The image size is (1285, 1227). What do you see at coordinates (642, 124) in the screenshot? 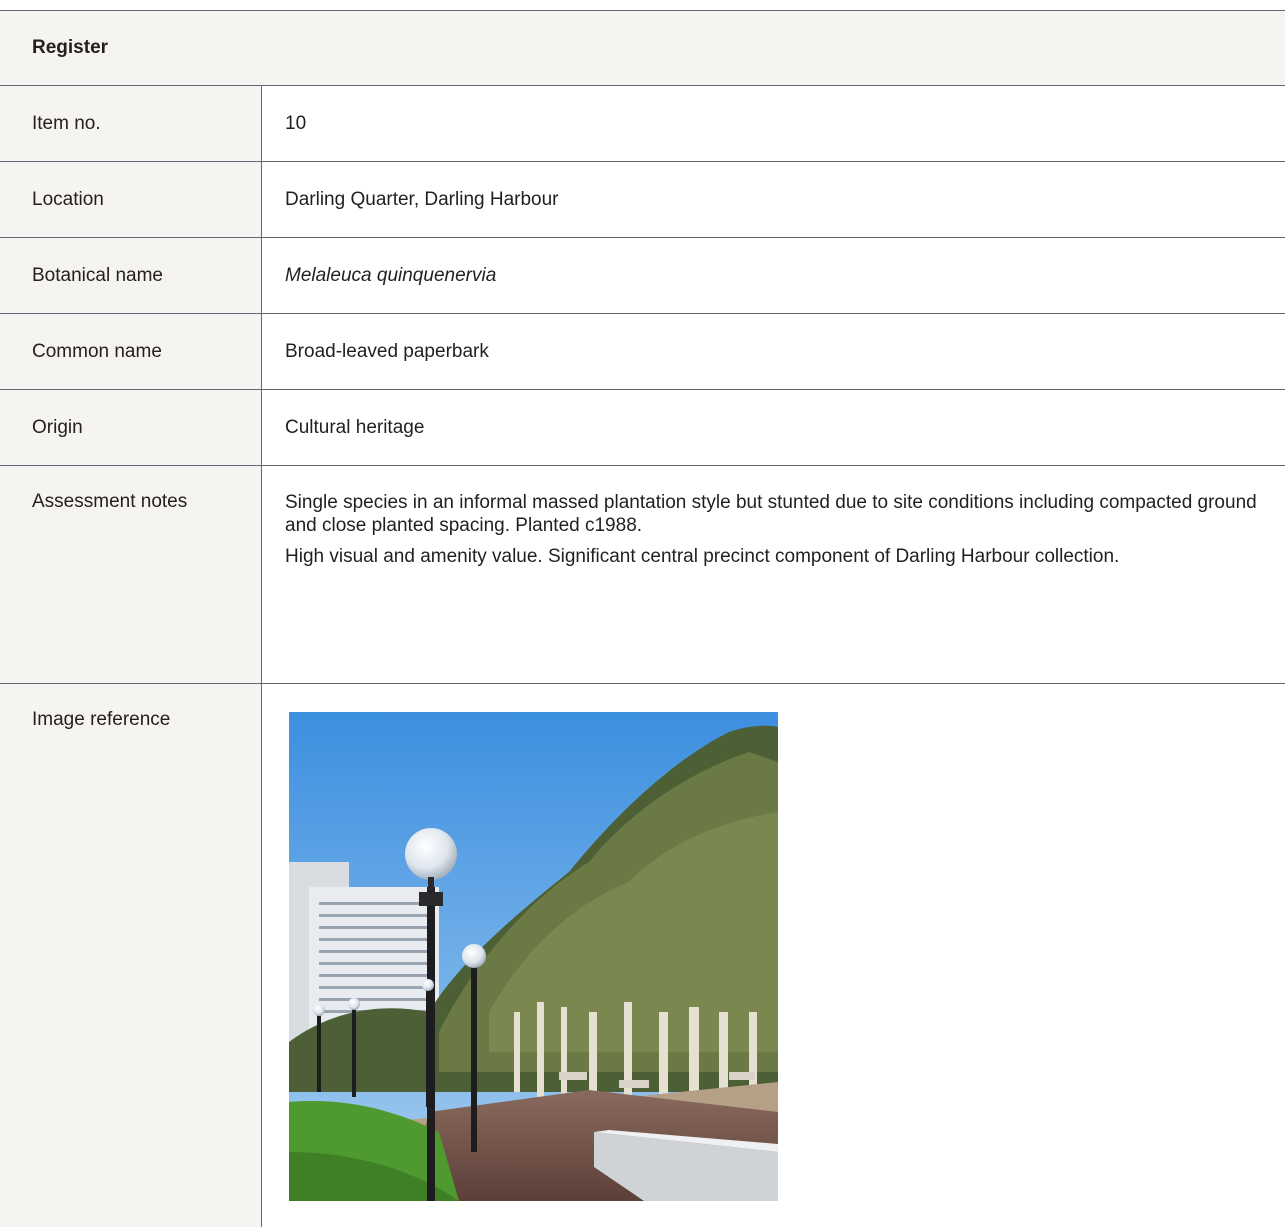
I see `row-item-no: Item no. 10` at bounding box center [642, 124].